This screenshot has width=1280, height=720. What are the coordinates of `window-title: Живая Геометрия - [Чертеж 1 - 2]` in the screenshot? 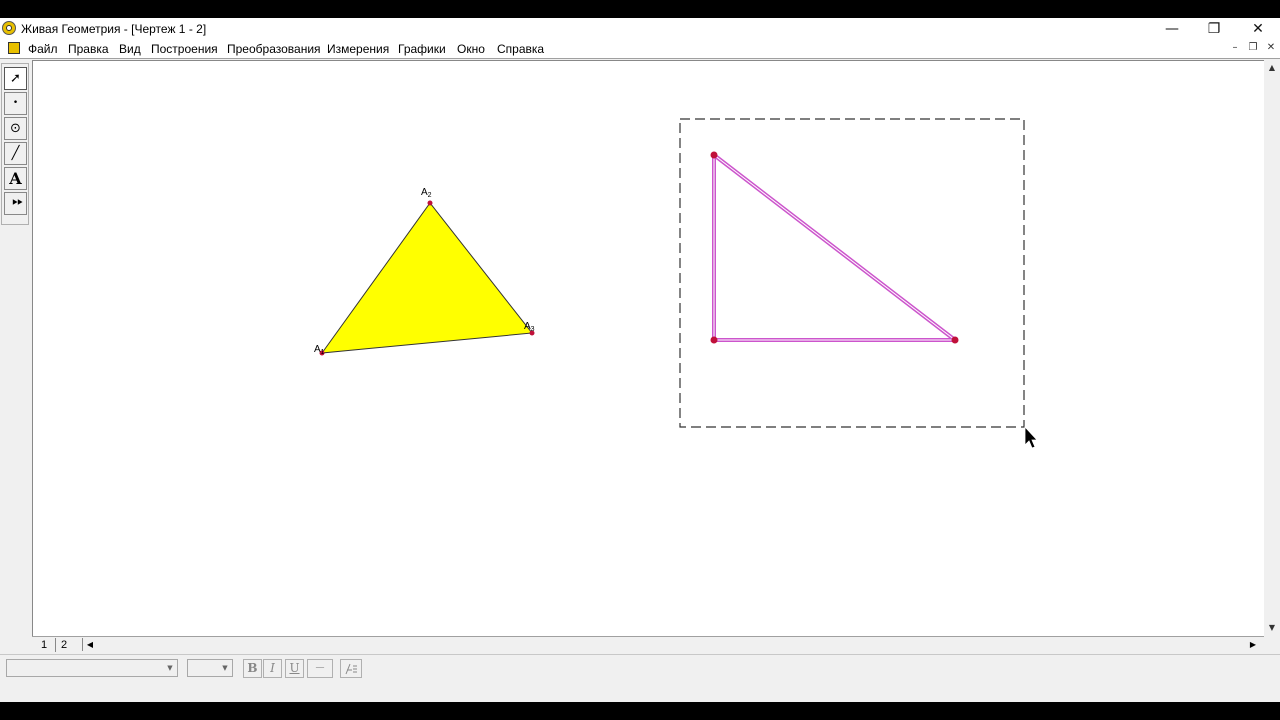 It's located at (114, 29).